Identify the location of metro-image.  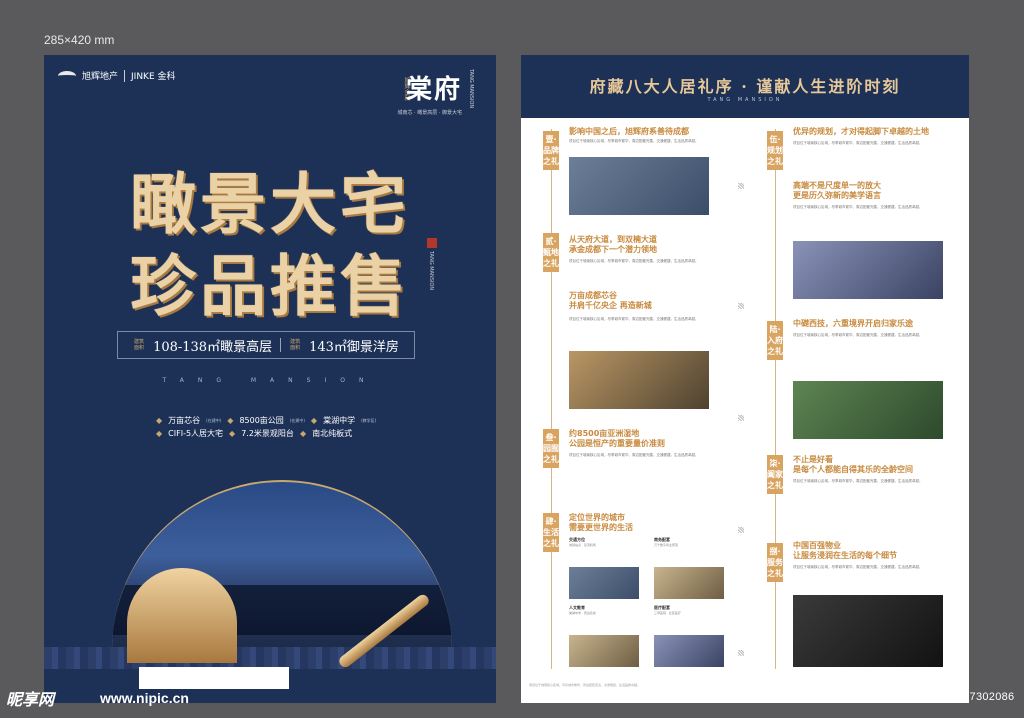
(604, 583).